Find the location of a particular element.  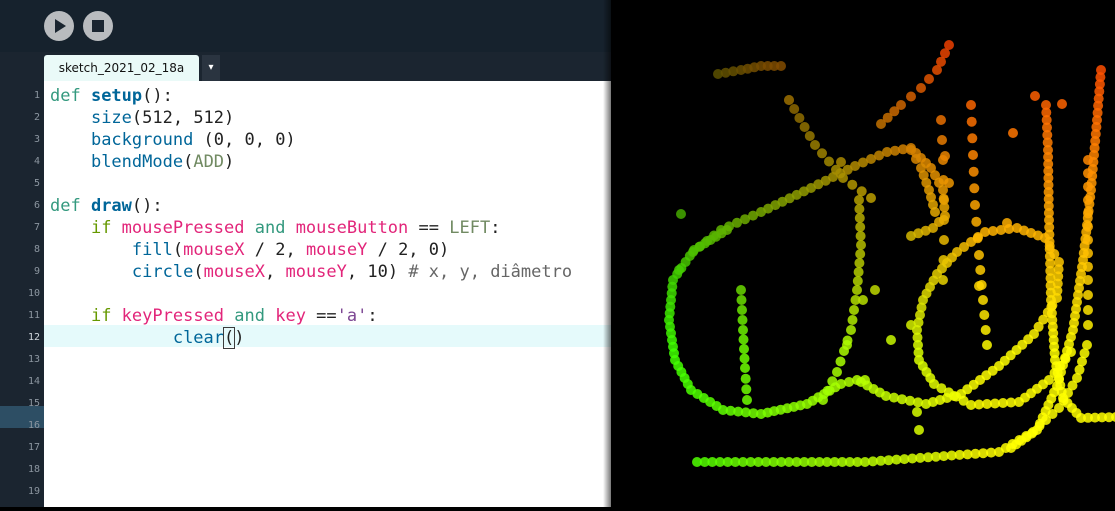

code-line: clear() is located at coordinates (147, 338).